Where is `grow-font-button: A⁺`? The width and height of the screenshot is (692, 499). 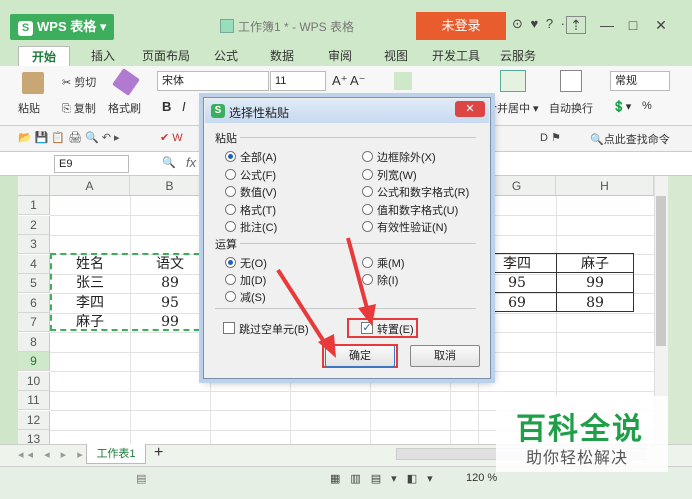 grow-font-button: A⁺ is located at coordinates (340, 81).